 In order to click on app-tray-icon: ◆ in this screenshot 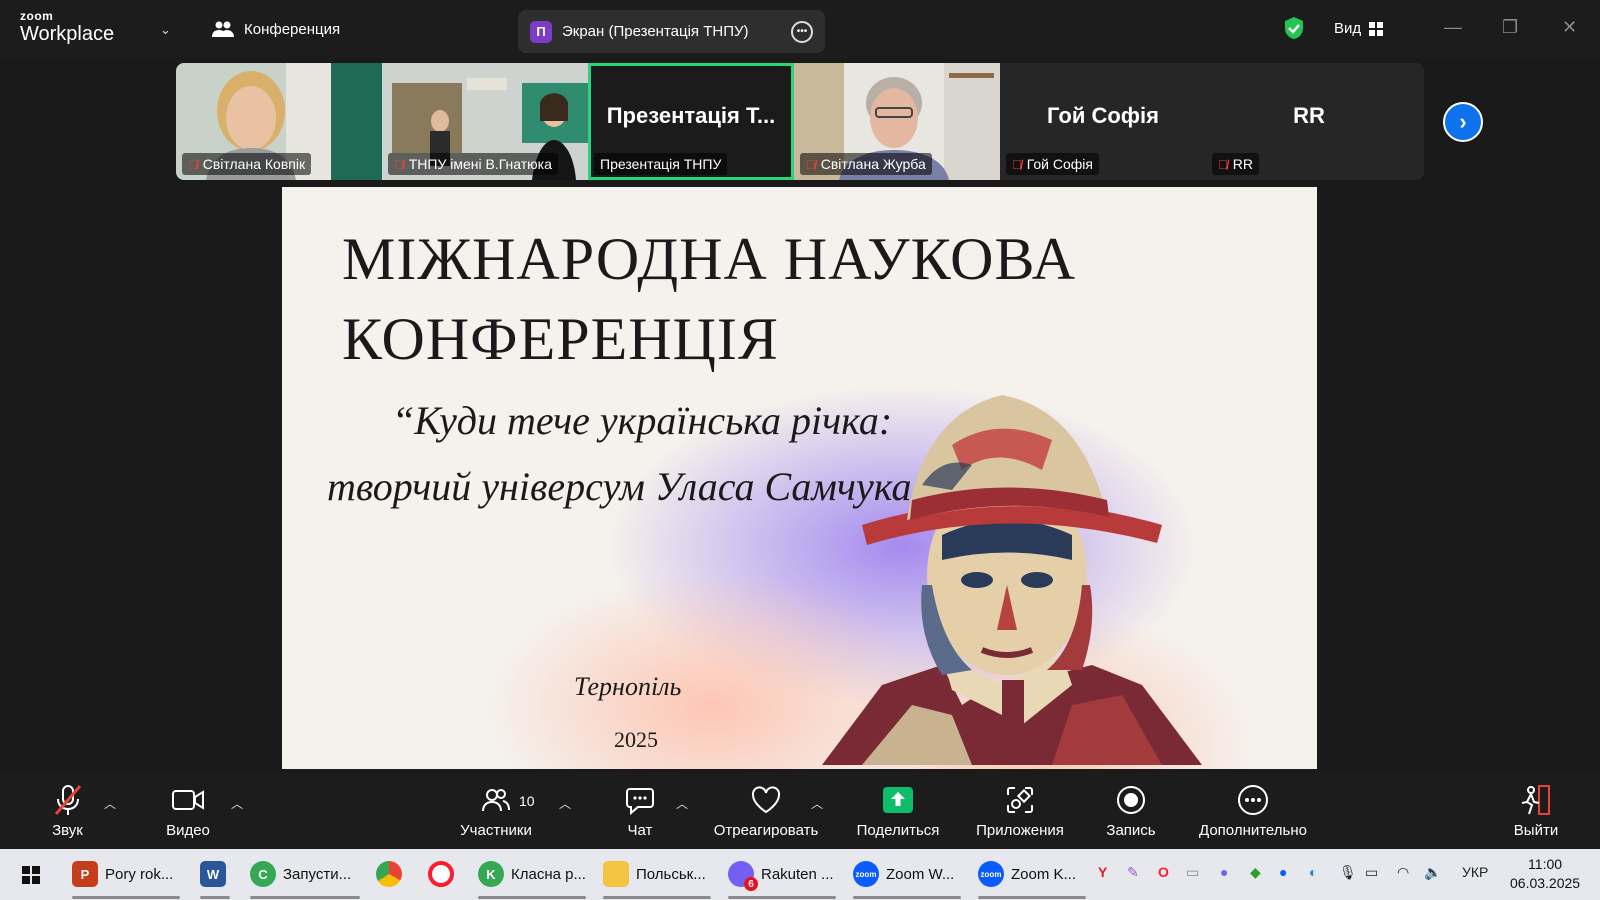, I will do `click(1255, 872)`.